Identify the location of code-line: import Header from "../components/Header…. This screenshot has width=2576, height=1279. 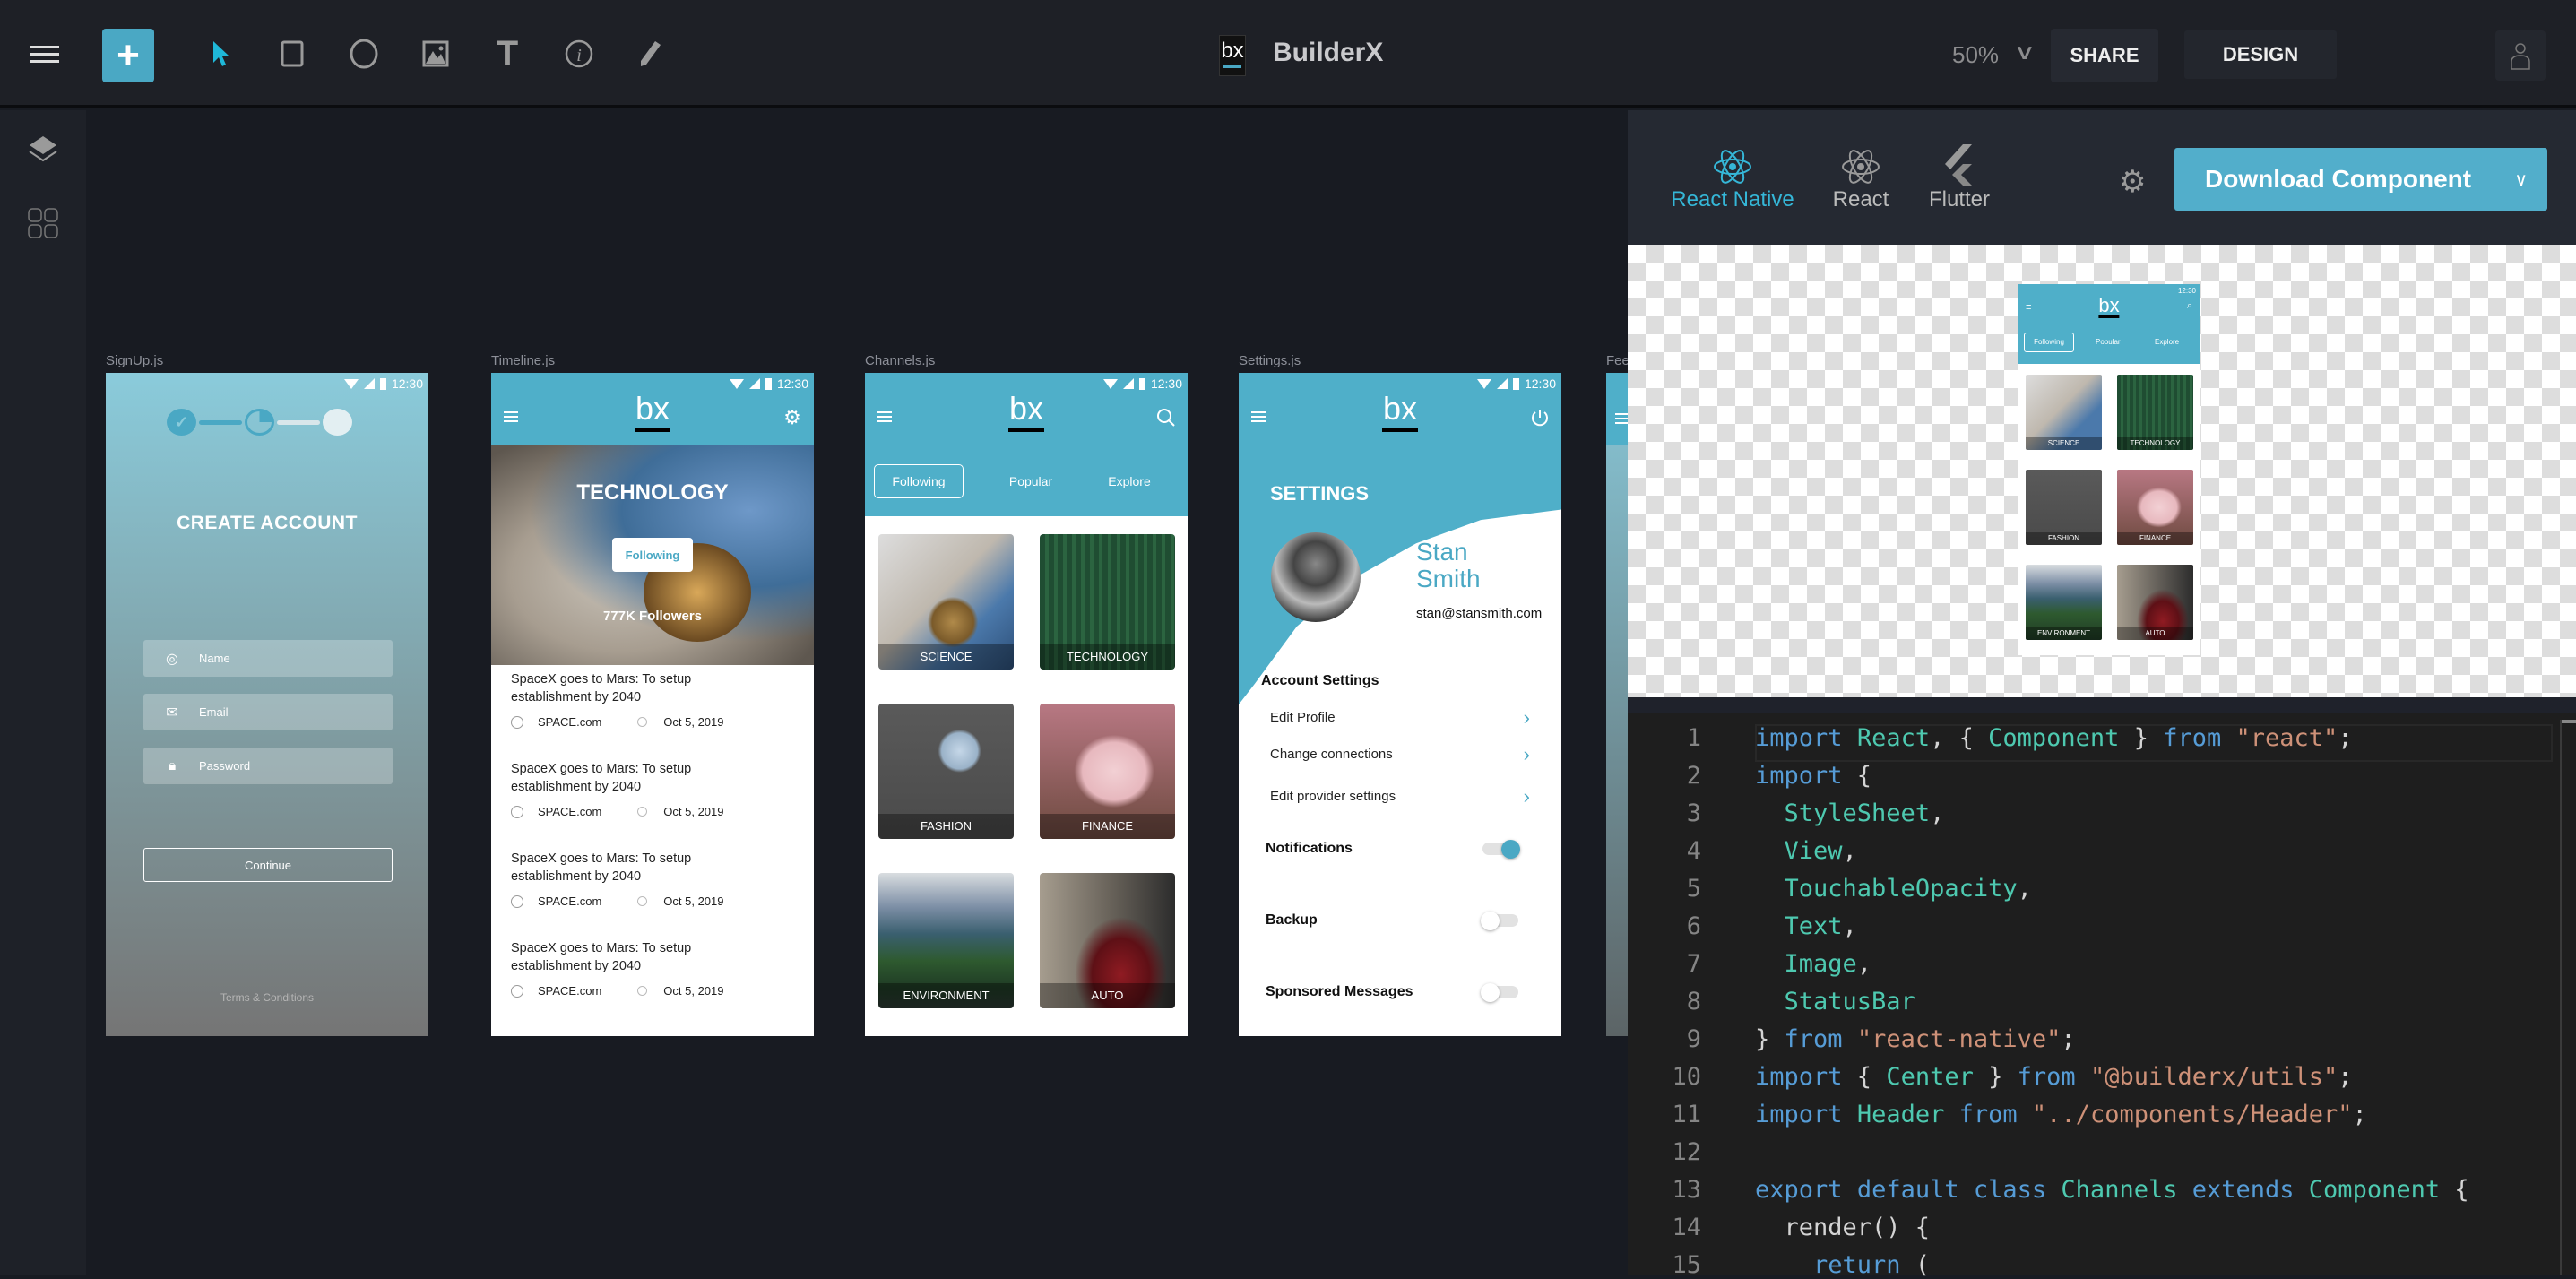
(2061, 1115).